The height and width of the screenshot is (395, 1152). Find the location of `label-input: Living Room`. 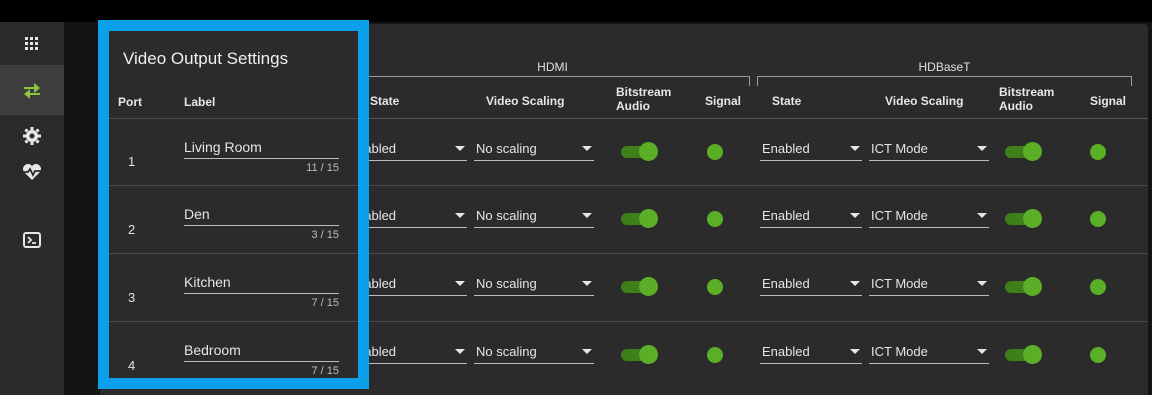

label-input: Living Room is located at coordinates (261, 149).